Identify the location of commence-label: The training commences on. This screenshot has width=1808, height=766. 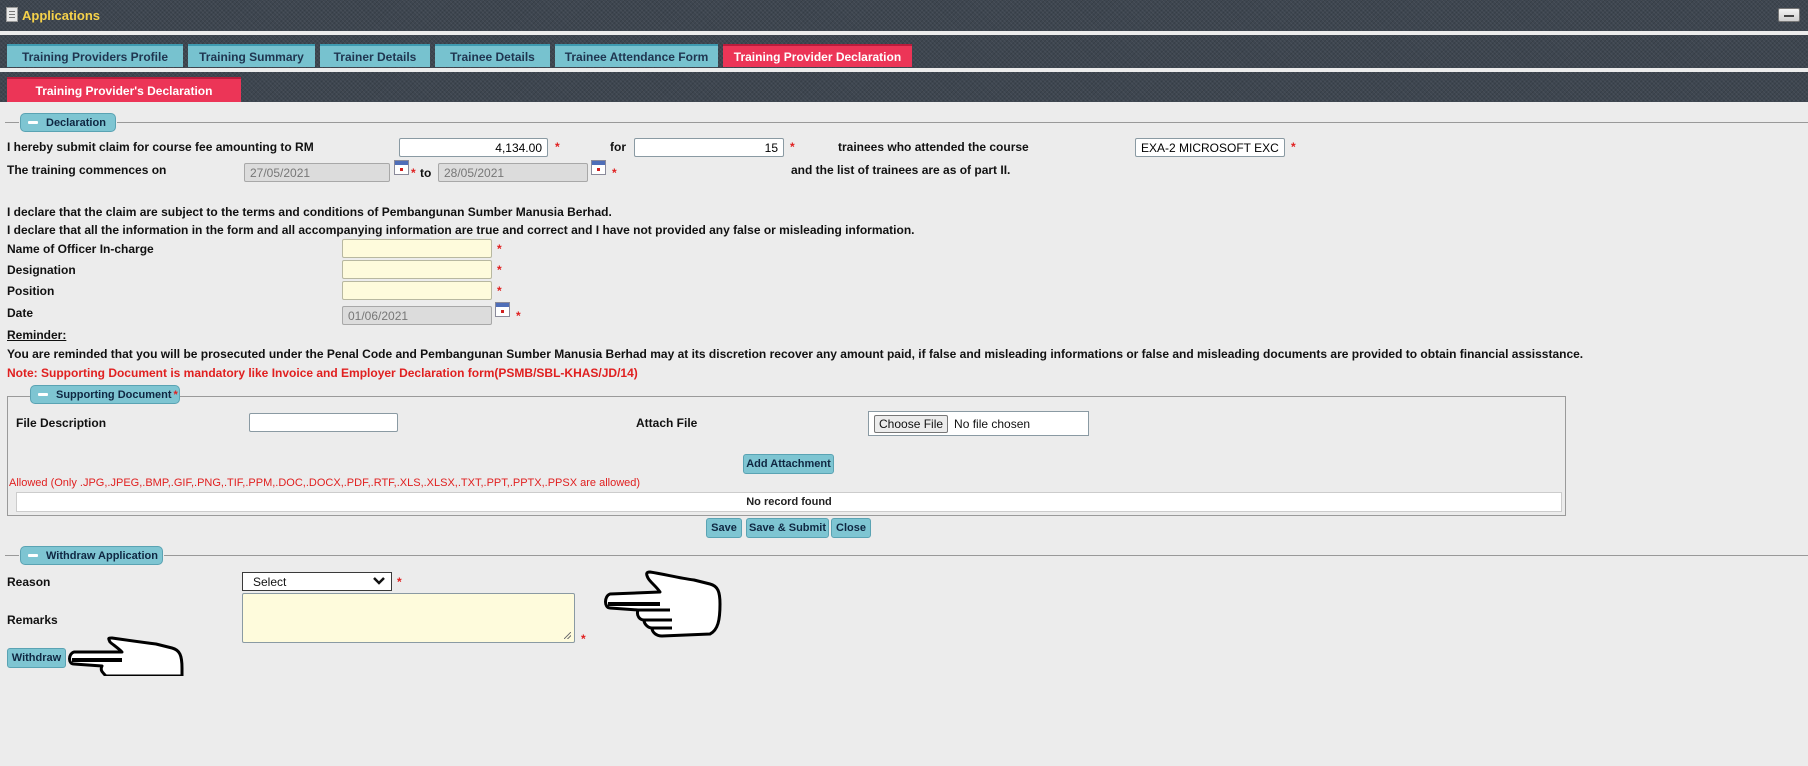
(87, 170).